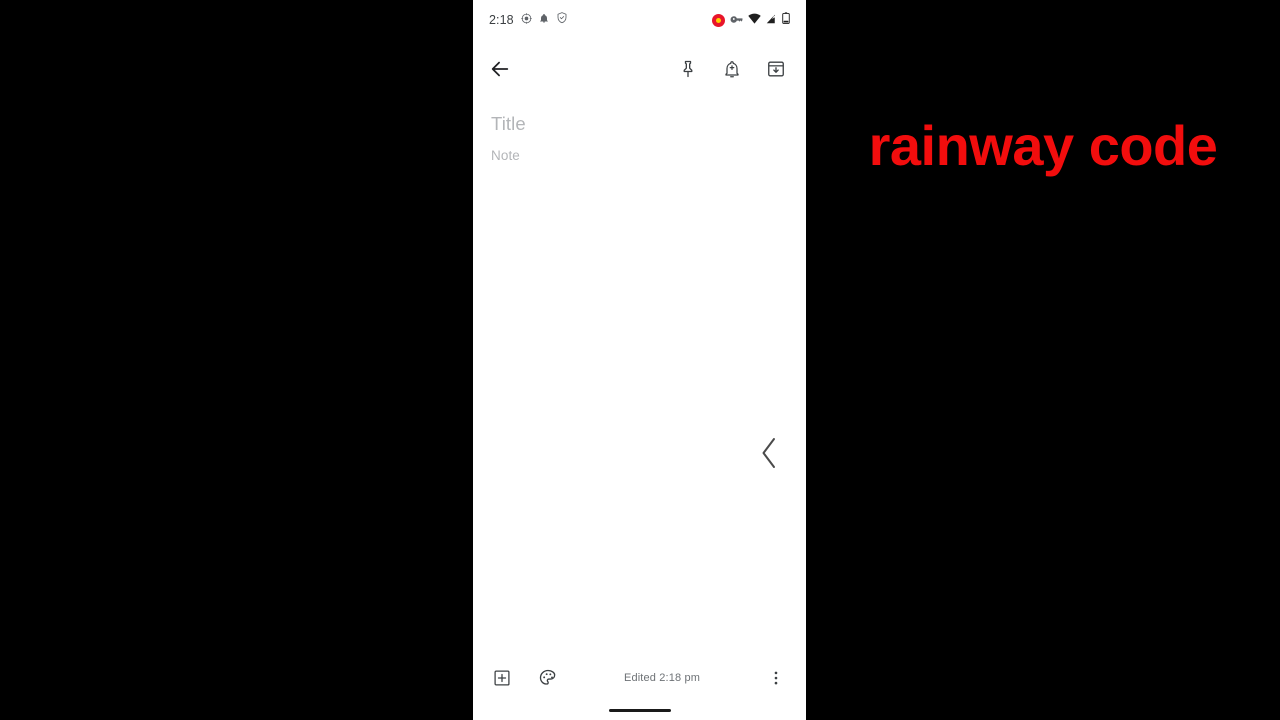  Describe the element at coordinates (639, 152) in the screenshot. I see `note-text-input: Note` at that location.